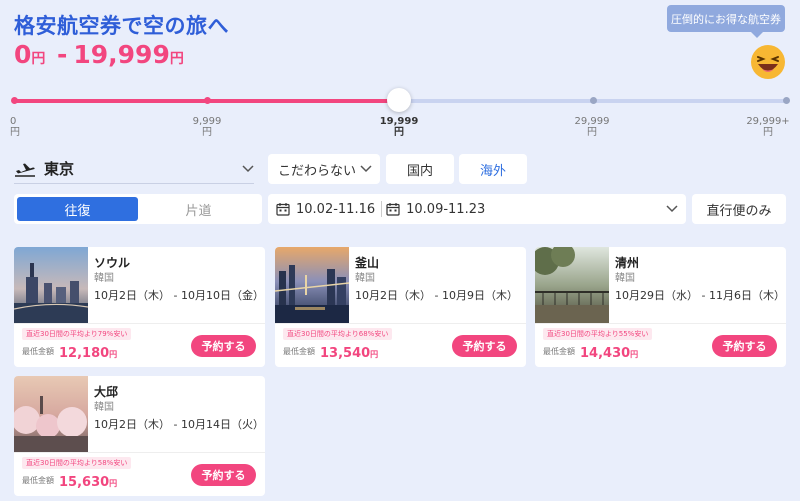 This screenshot has width=800, height=501. Describe the element at coordinates (179, 295) in the screenshot. I see `trip-dates: 10月2日（木） - 10月10日（金）` at that location.